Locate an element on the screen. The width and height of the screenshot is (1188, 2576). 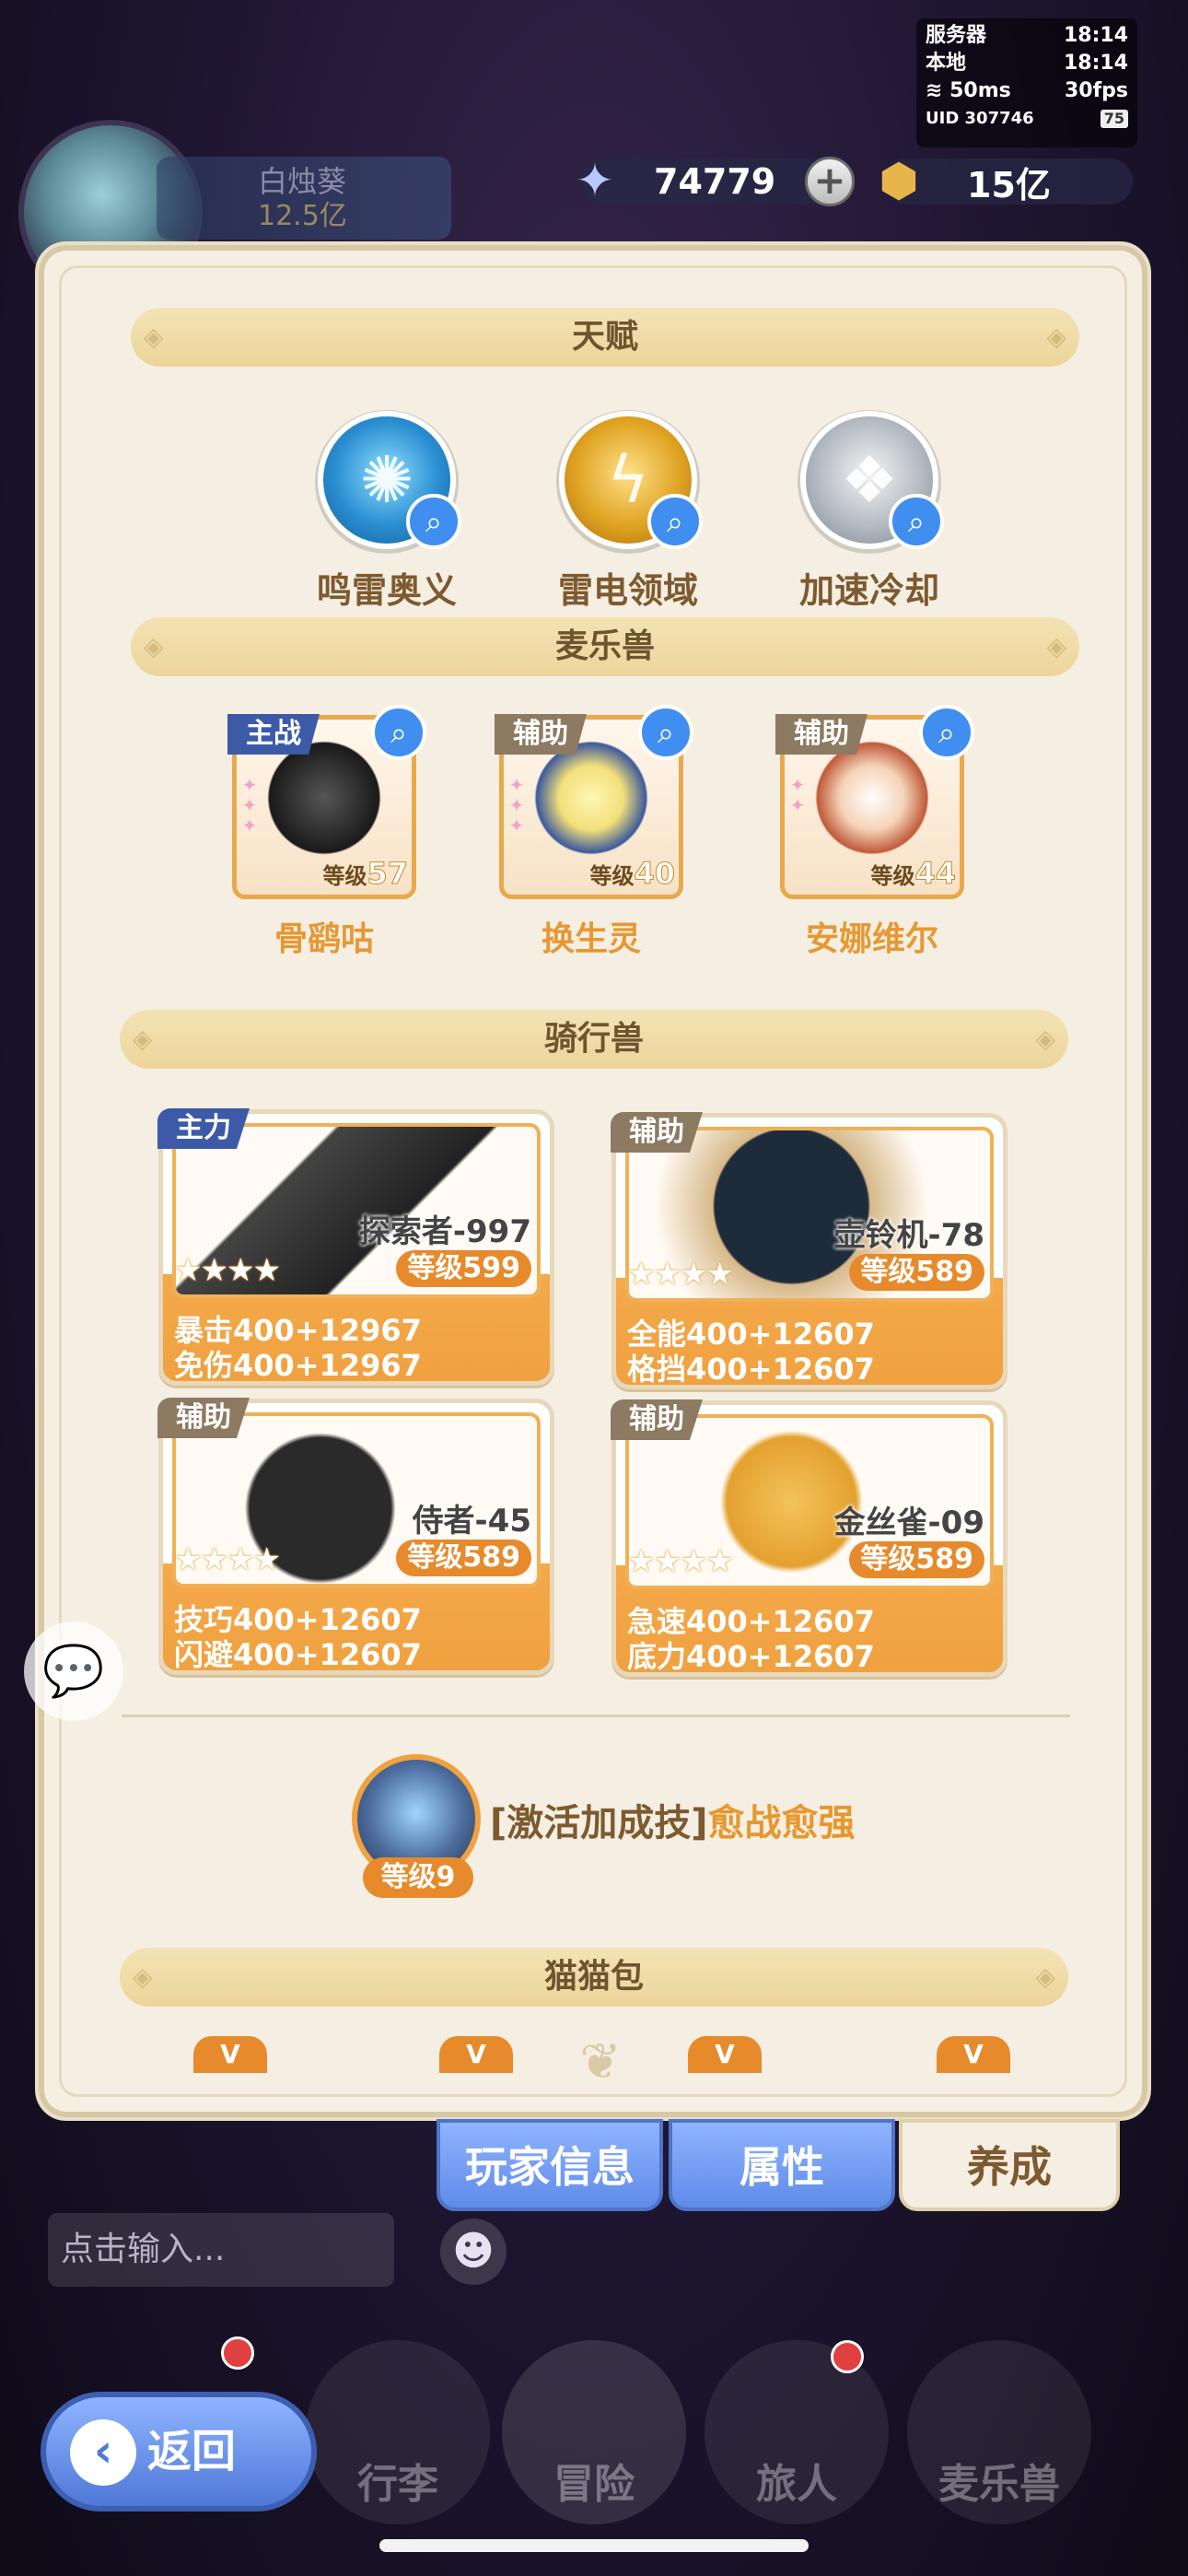
pet-card: 辅助 ✦ ✦ ✦ ⌕ 等级40 is located at coordinates (594, 802).